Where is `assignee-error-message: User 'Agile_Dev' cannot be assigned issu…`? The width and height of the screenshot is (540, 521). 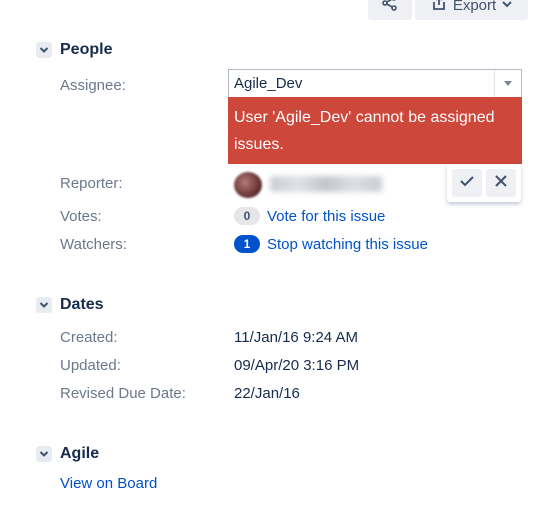
assignee-error-message: User 'Agile_Dev' cannot be assigned issu… is located at coordinates (375, 130).